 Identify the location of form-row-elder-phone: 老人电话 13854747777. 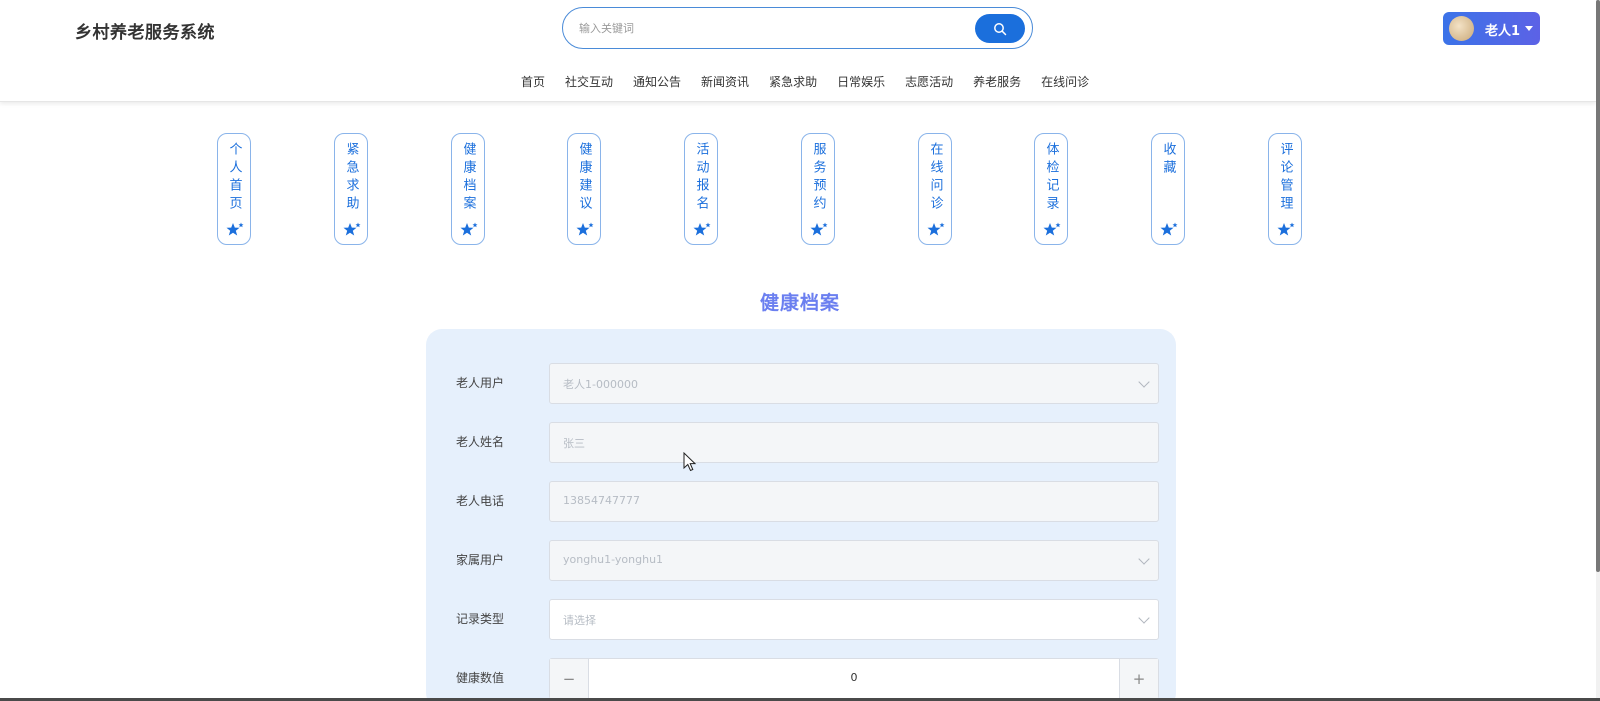
(801, 502).